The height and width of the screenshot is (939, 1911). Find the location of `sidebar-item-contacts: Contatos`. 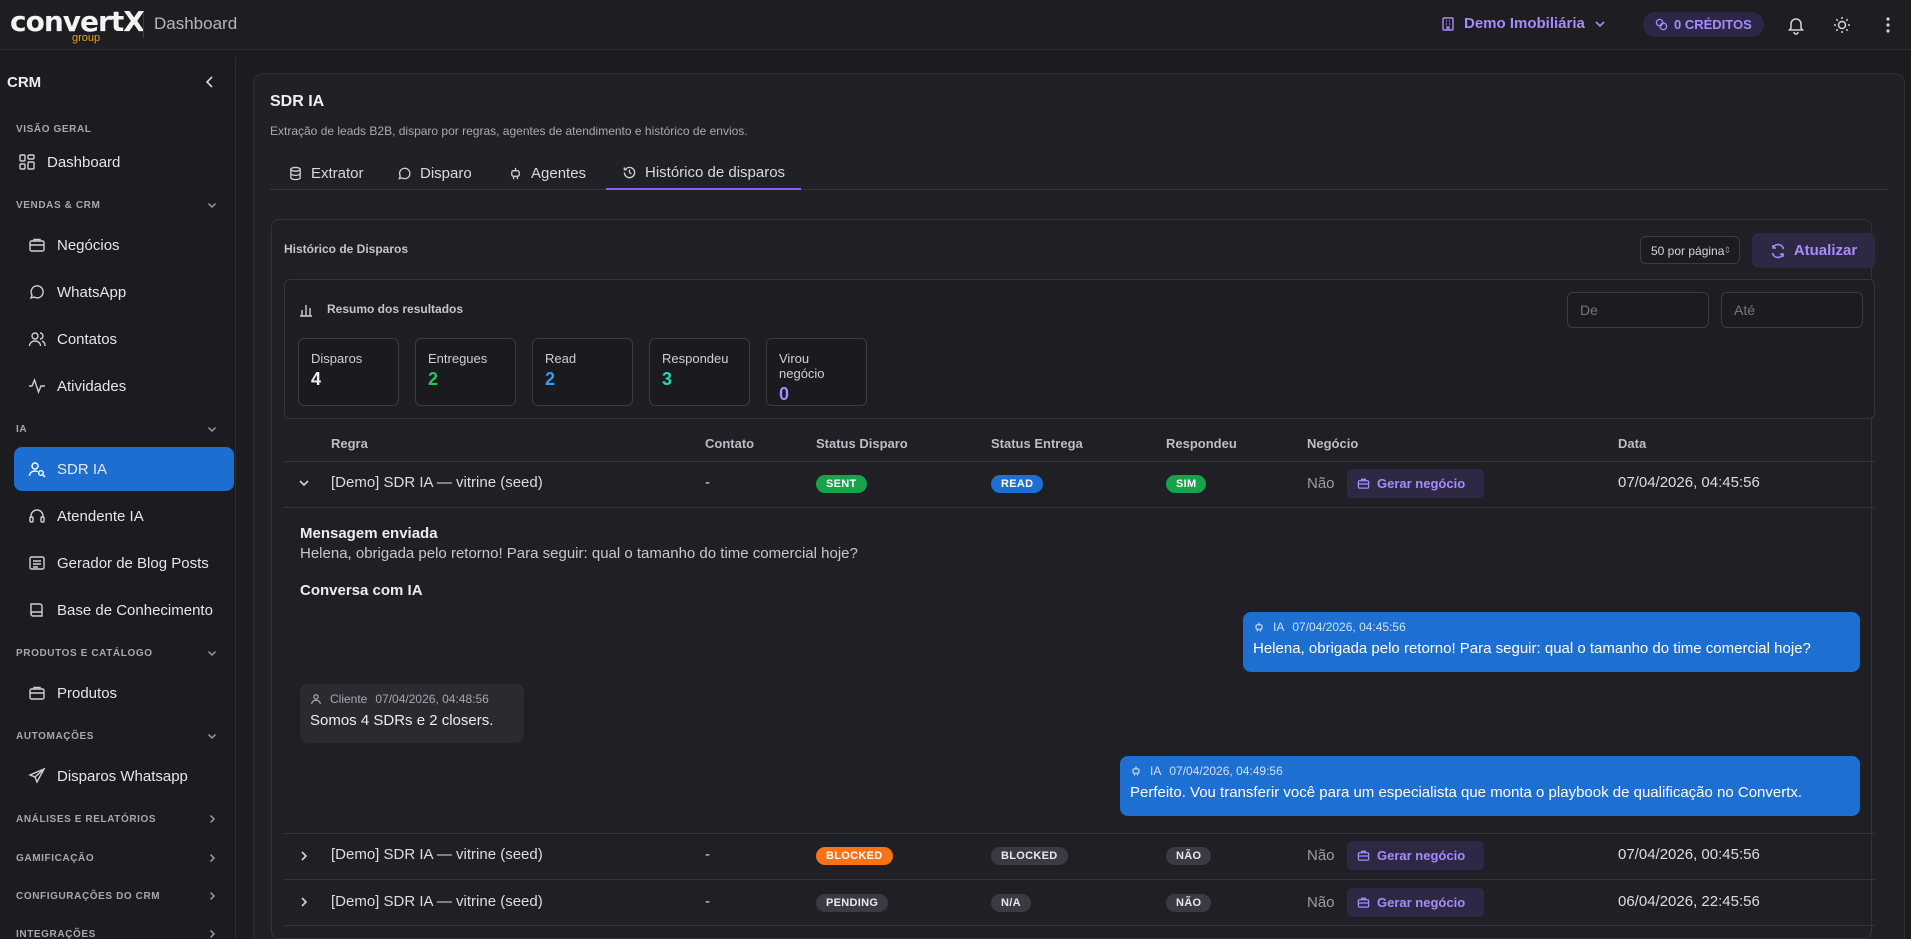

sidebar-item-contacts: Contatos is located at coordinates (72, 339).